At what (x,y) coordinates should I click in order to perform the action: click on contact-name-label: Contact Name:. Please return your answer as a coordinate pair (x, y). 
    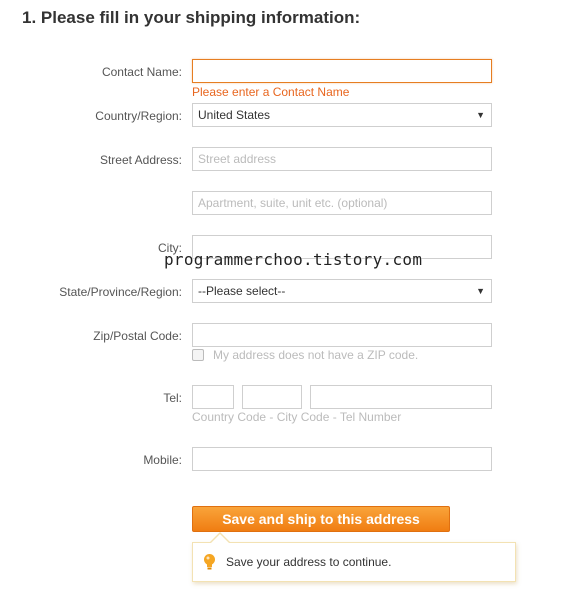
    Looking at the image, I should click on (141, 72).